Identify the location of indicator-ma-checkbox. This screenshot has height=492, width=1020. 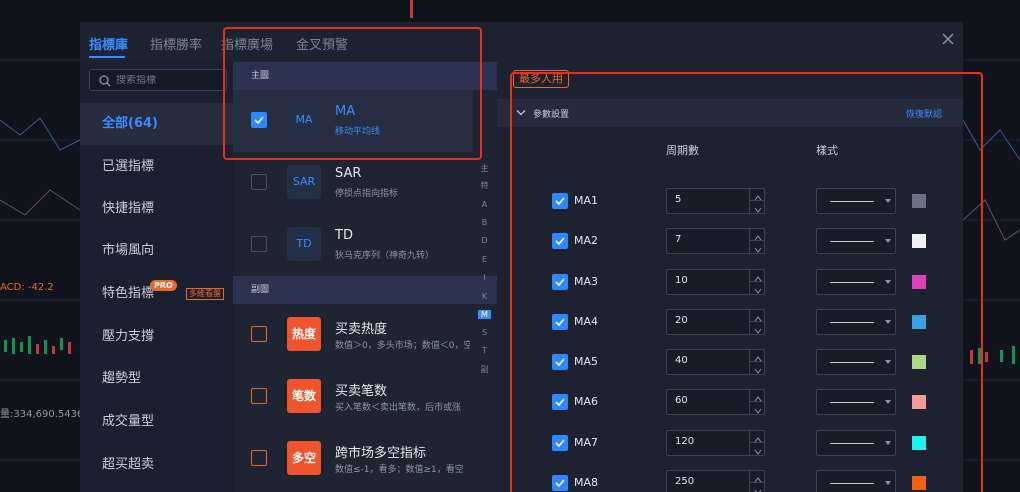
(259, 120).